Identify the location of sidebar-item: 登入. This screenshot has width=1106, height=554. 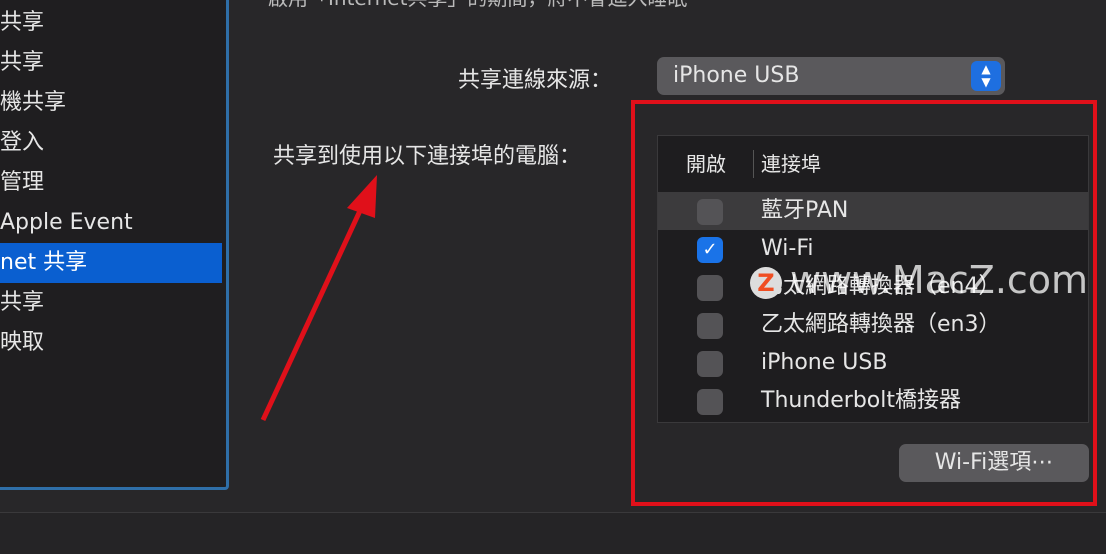
(111, 143).